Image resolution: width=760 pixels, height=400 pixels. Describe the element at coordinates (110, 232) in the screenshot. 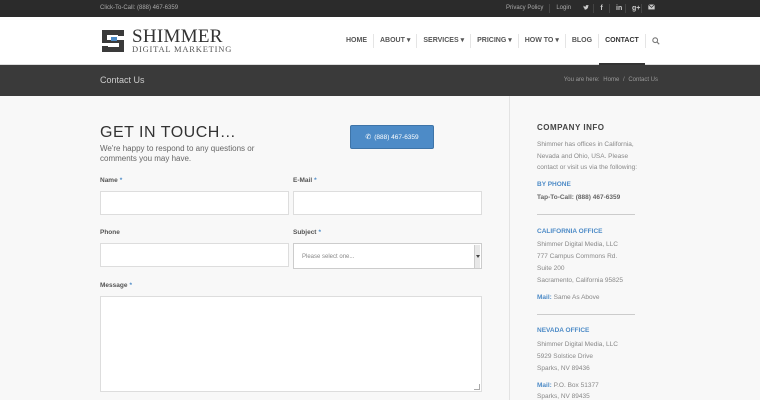

I see `phone-label: Phone` at that location.